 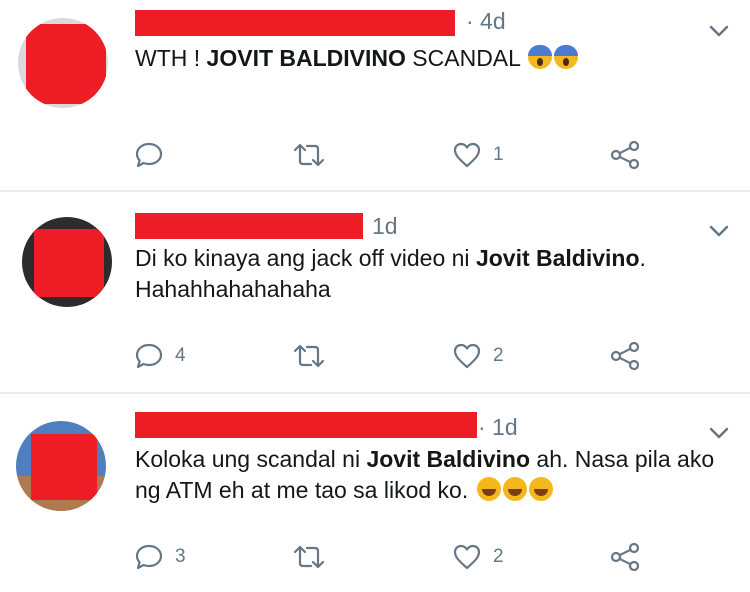 I want to click on tweet-actions: 4 2, so click(x=375, y=356).